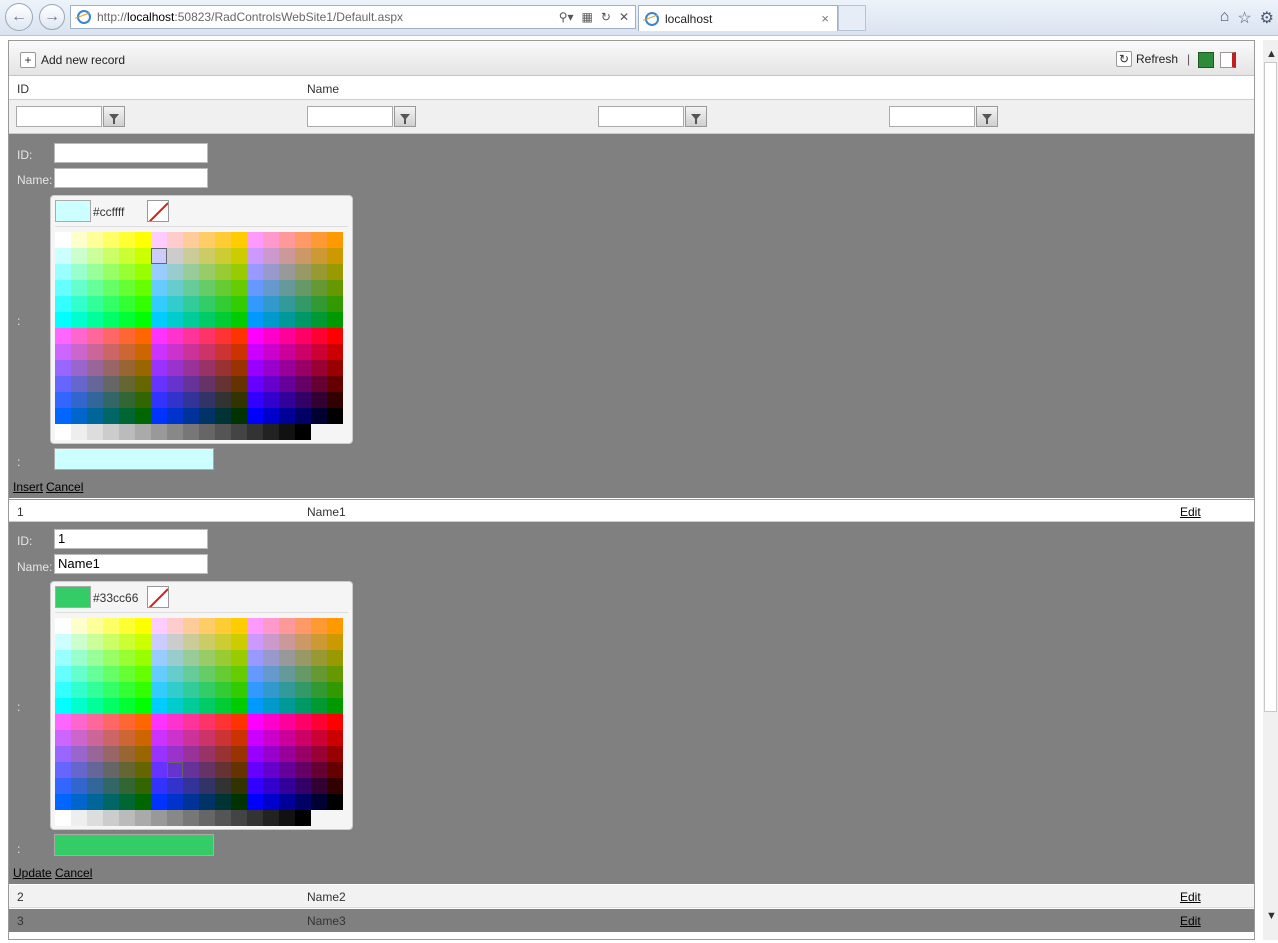 The height and width of the screenshot is (943, 1278). Describe the element at coordinates (23, 89) in the screenshot. I see `column-header-id: ID` at that location.